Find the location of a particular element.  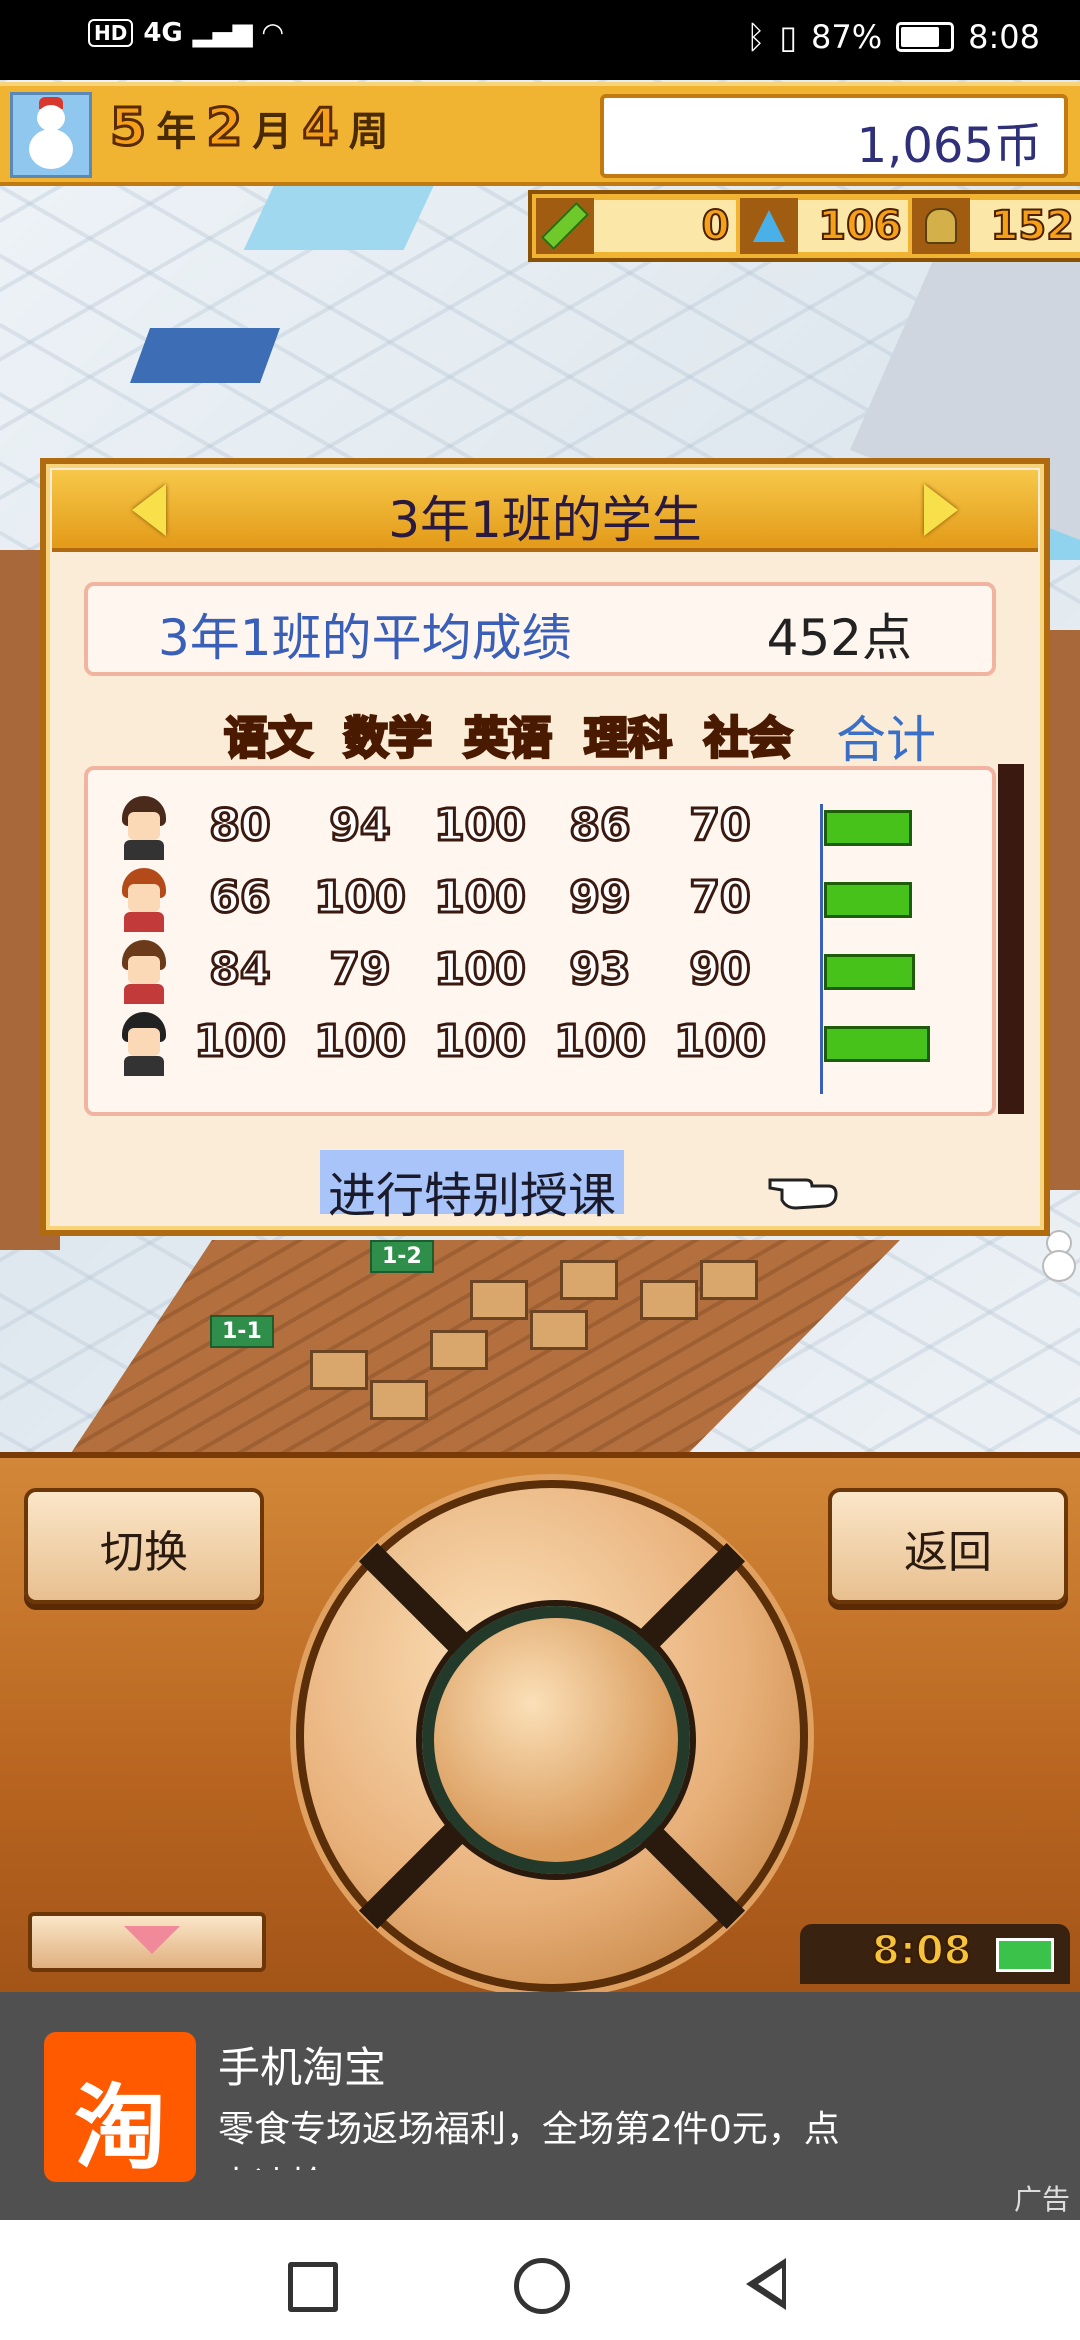

classroom-sign-1: 1-1 is located at coordinates (242, 1331).